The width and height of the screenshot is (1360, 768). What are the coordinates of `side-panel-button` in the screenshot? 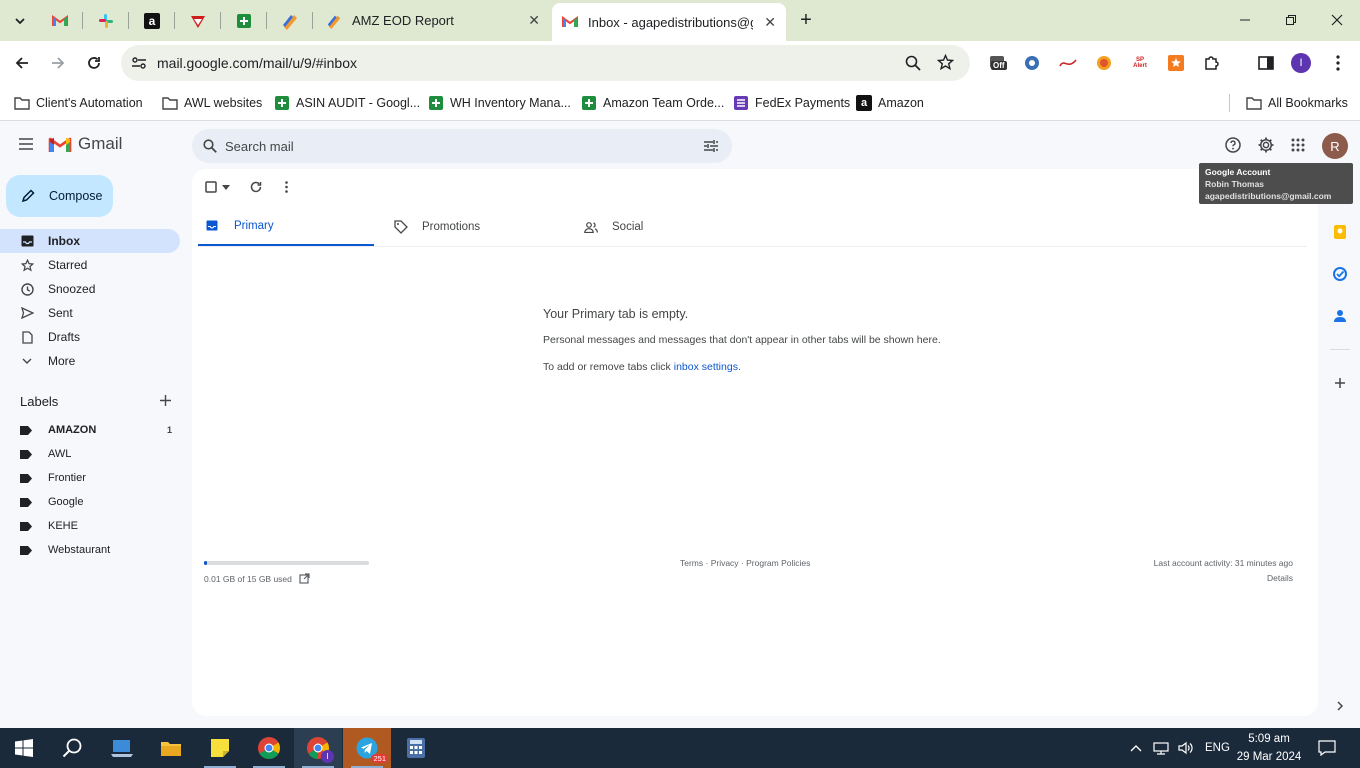 It's located at (1266, 63).